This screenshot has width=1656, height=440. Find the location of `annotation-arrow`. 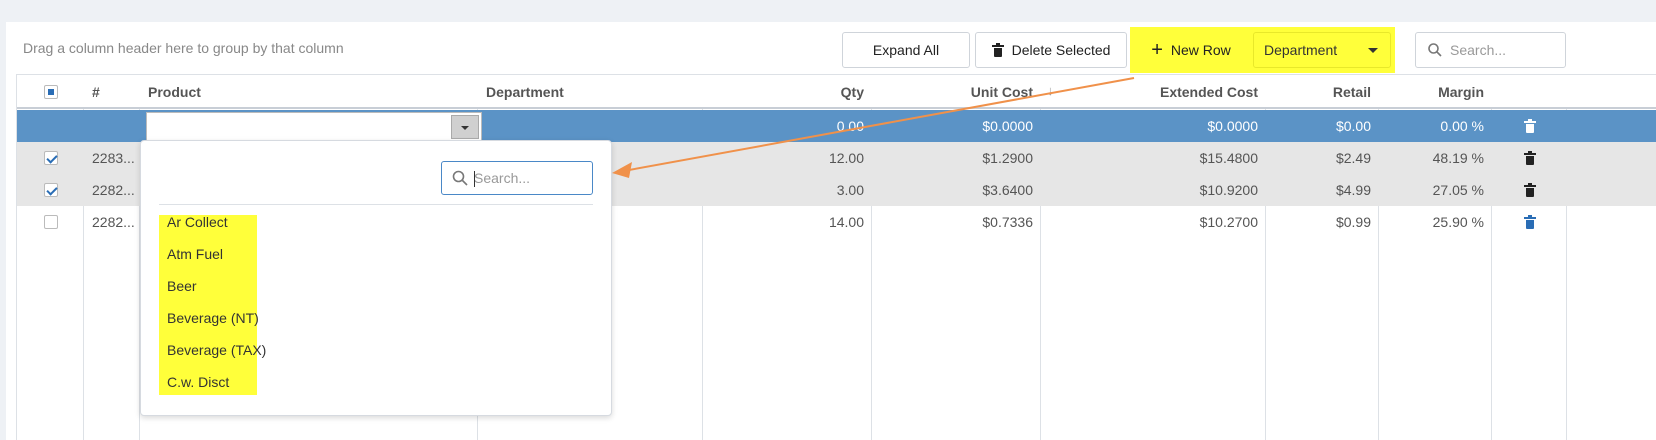

annotation-arrow is located at coordinates (873, 127).